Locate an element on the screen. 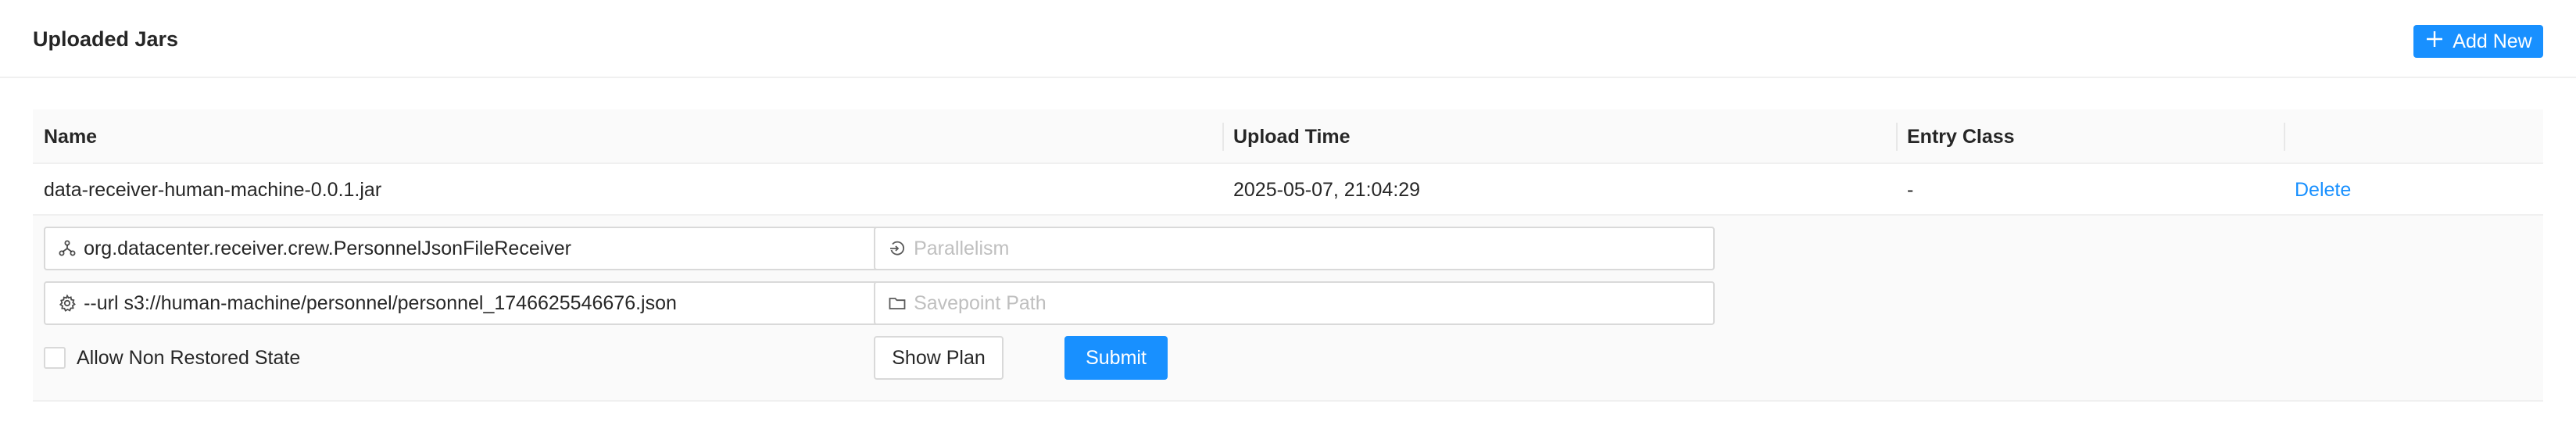 This screenshot has height=436, width=2576. allow-non-restored-state-option: Allow Non Restored State is located at coordinates (172, 358).